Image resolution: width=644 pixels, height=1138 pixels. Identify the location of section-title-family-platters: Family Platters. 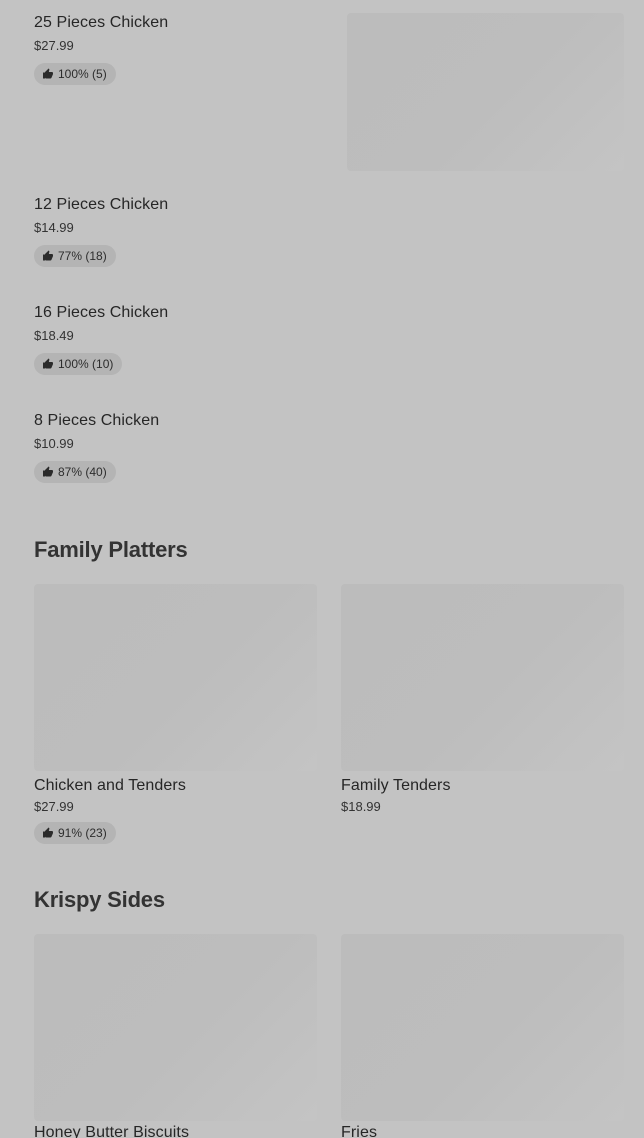
(111, 549).